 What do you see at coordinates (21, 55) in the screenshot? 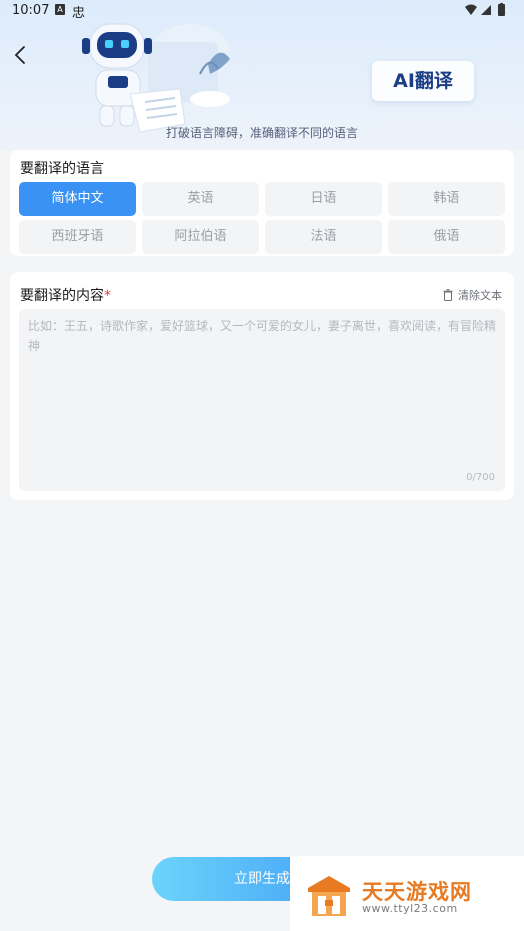
I see `back-arrow-icon` at bounding box center [21, 55].